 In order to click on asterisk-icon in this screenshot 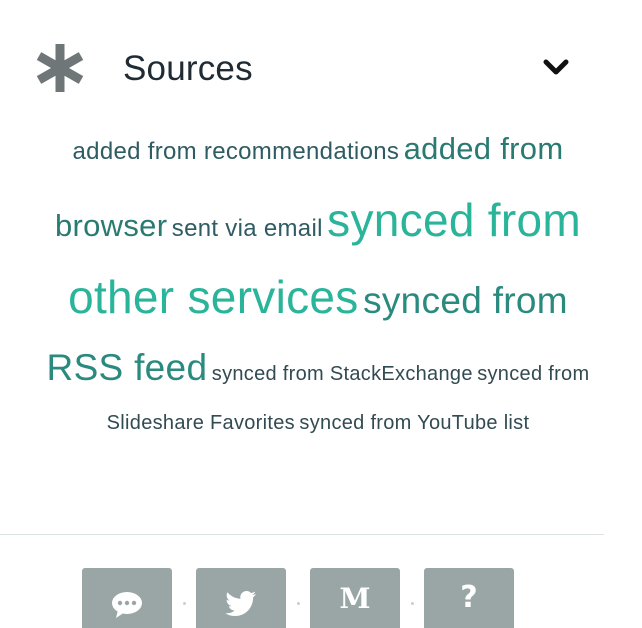, I will do `click(60, 68)`.